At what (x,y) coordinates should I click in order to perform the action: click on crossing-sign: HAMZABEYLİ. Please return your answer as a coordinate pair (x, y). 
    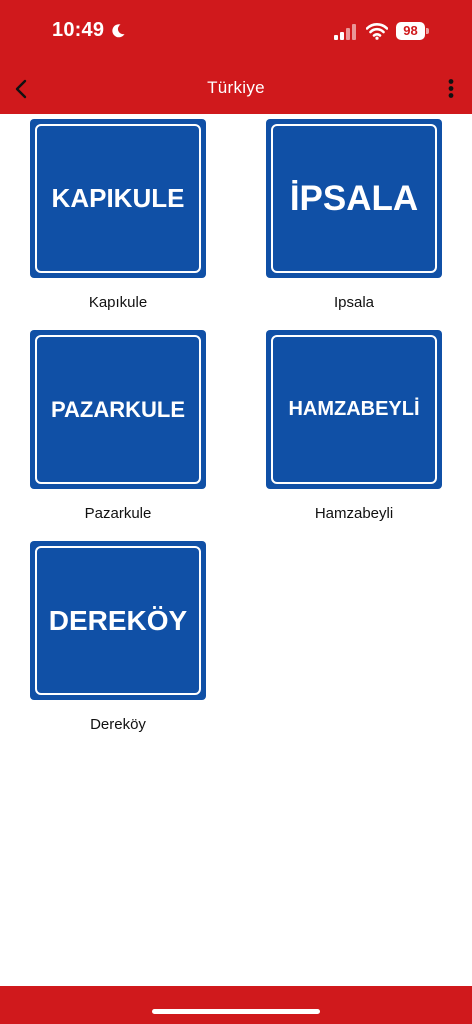
    Looking at the image, I should click on (354, 409).